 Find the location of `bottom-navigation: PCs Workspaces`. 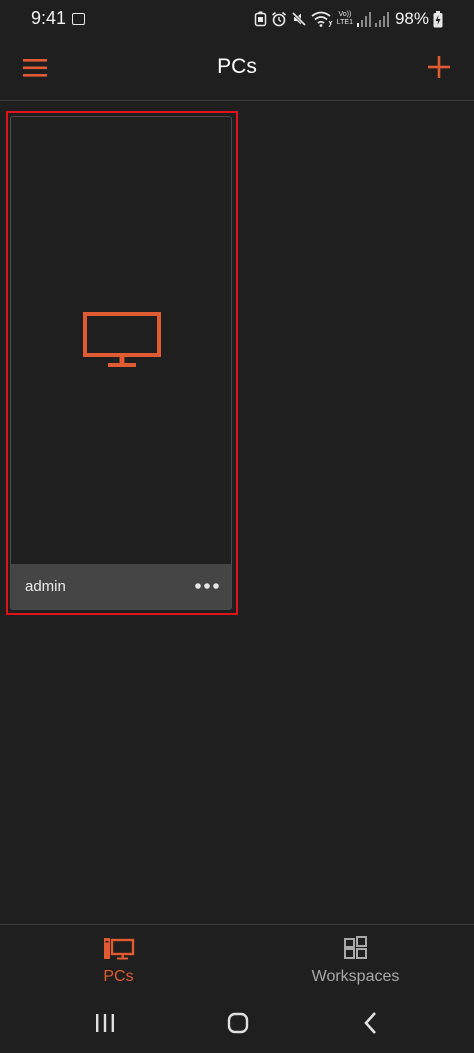

bottom-navigation: PCs Workspaces is located at coordinates (237, 959).